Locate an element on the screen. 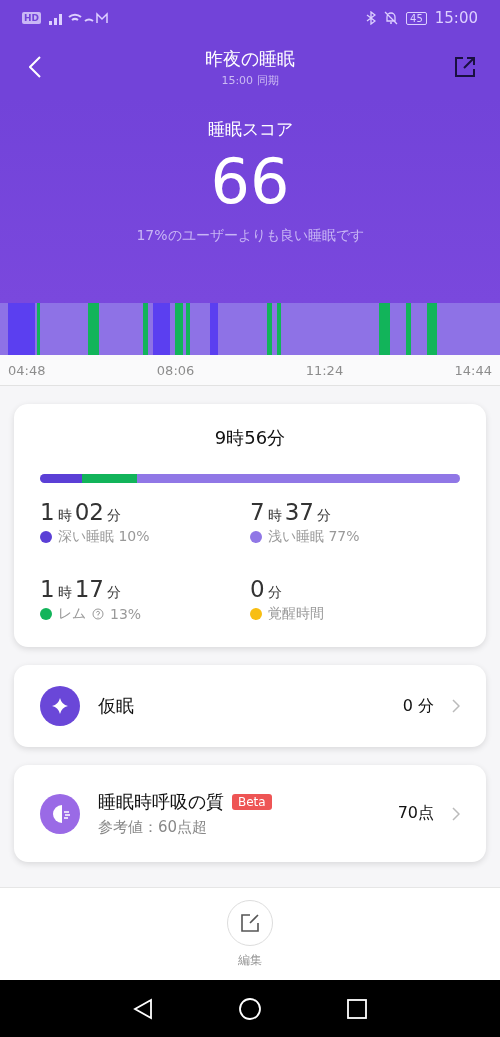  stage-percent: 13% is located at coordinates (126, 614).